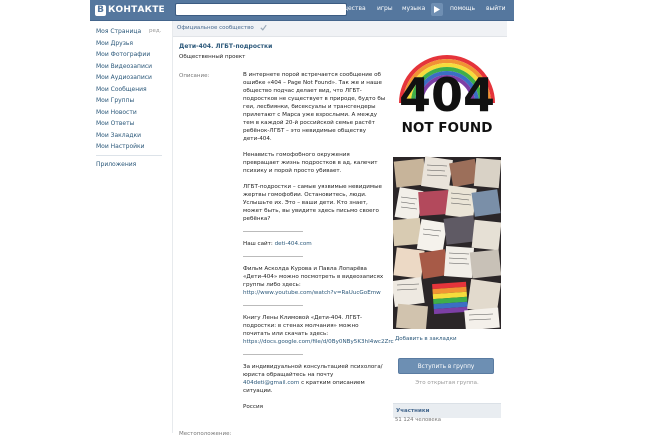 The height and width of the screenshot is (437, 650). Describe the element at coordinates (462, 8) in the screenshot. I see `nav-help: помощь` at that location.